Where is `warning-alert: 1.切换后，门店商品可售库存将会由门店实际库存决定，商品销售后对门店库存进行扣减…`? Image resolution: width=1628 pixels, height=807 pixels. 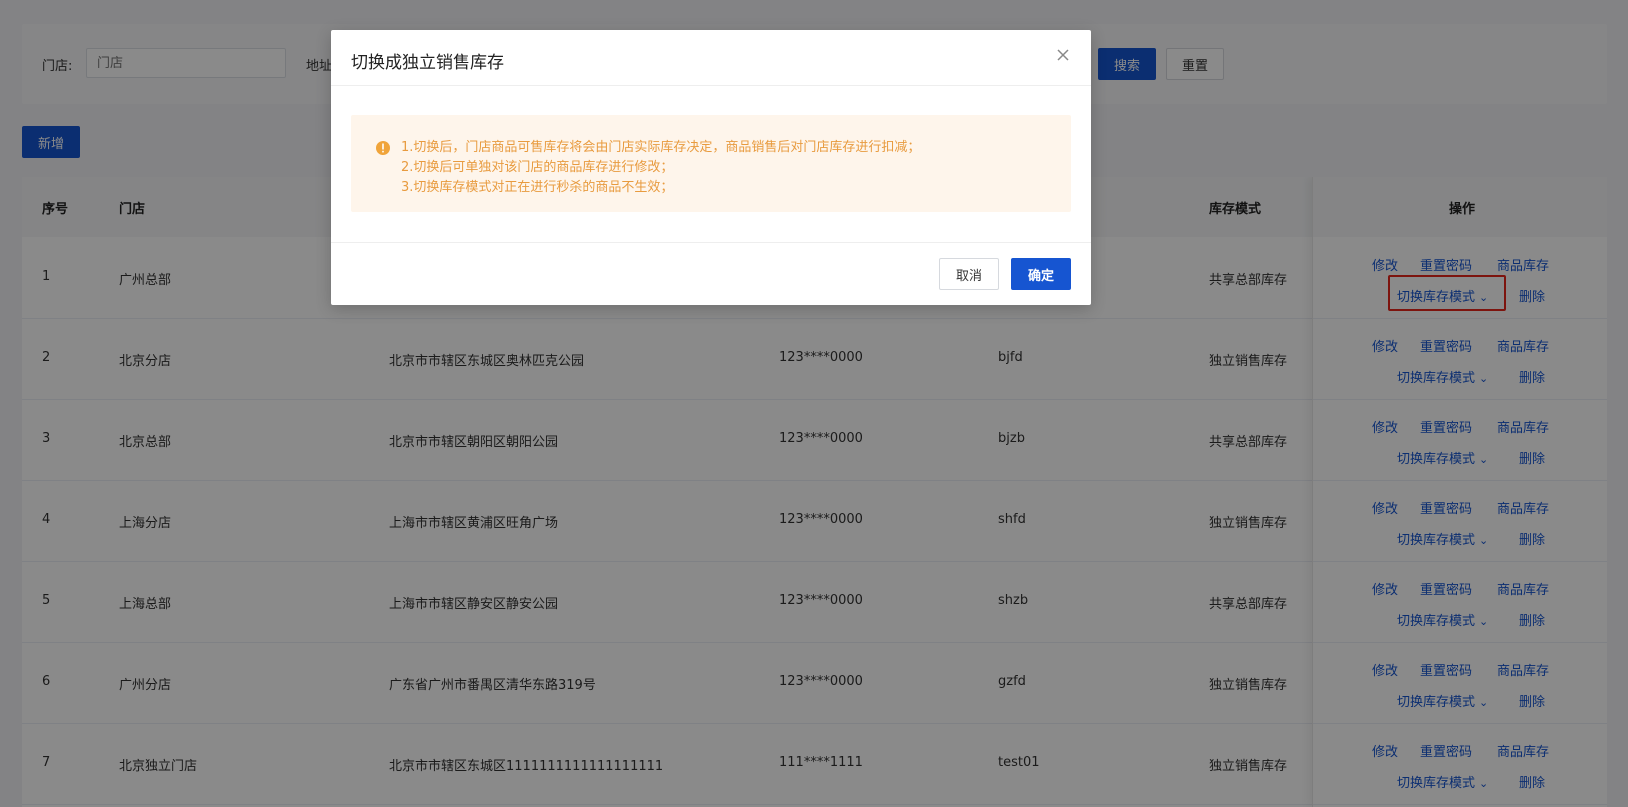 warning-alert: 1.切换后，门店商品可售库存将会由门店实际库存决定，商品销售后对门店库存进行扣减… is located at coordinates (711, 163).